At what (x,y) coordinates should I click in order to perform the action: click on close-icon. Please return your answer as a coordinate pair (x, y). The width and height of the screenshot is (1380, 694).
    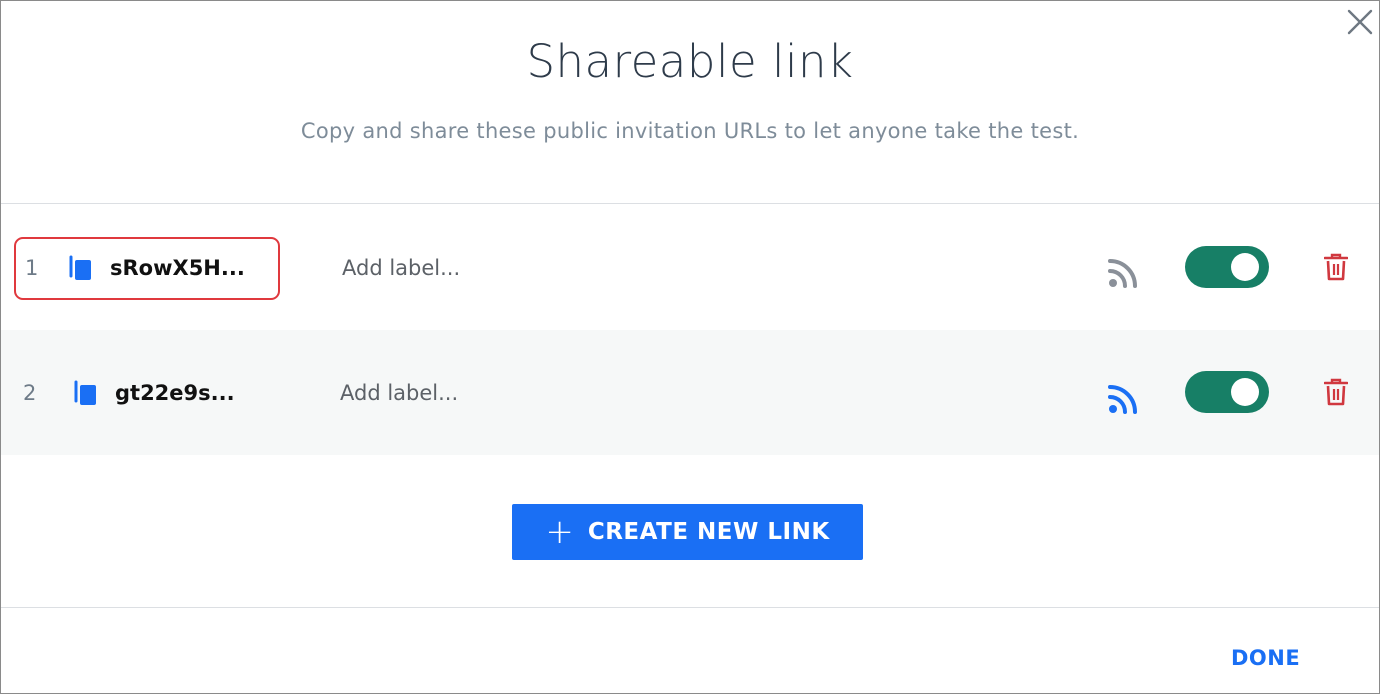
    Looking at the image, I should click on (1360, 22).